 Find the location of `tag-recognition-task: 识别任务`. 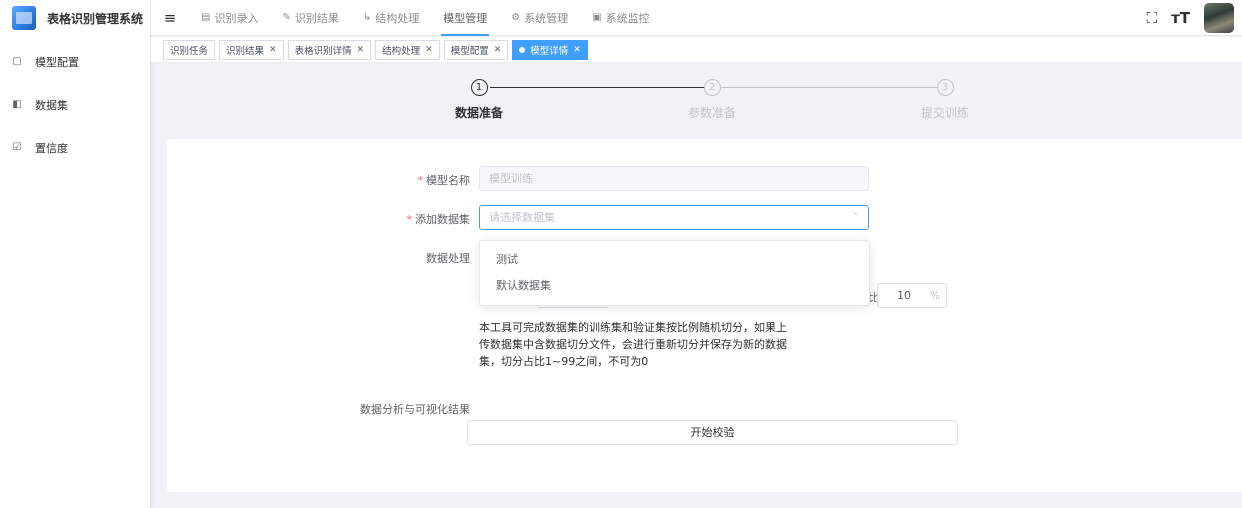

tag-recognition-task: 识别任务 is located at coordinates (189, 49).